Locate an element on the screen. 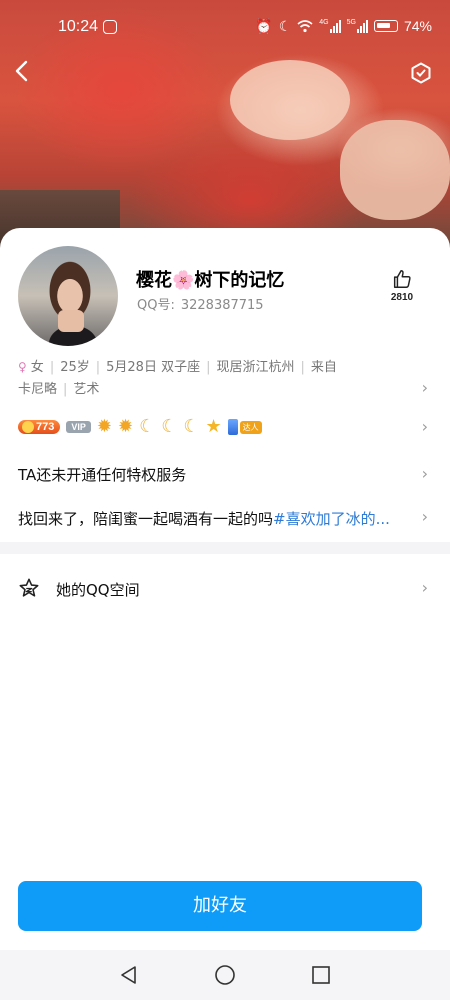  hd-icon is located at coordinates (110, 27).